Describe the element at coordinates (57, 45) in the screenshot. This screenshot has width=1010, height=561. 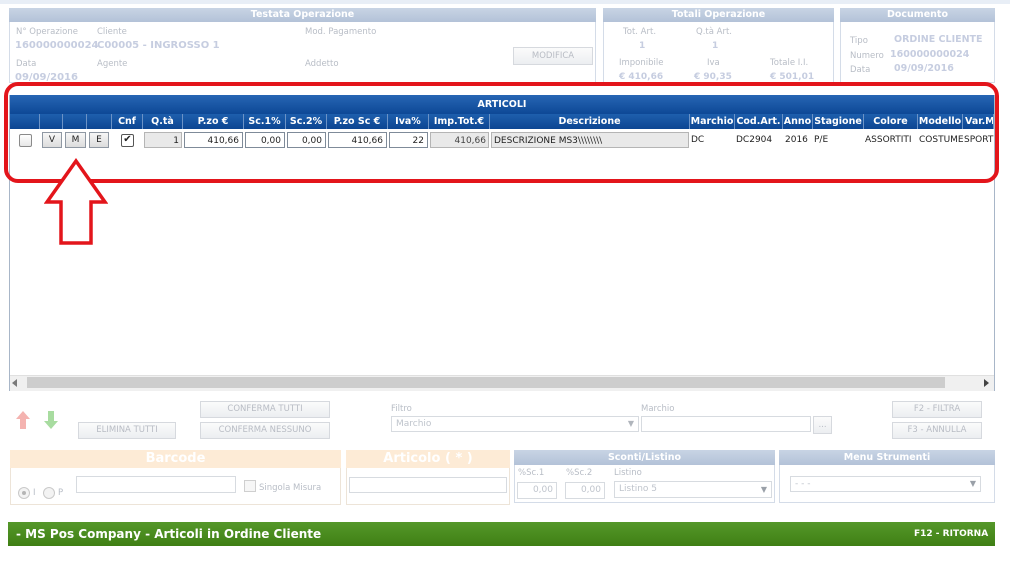
I see `num-op-value: 160000000024` at that location.